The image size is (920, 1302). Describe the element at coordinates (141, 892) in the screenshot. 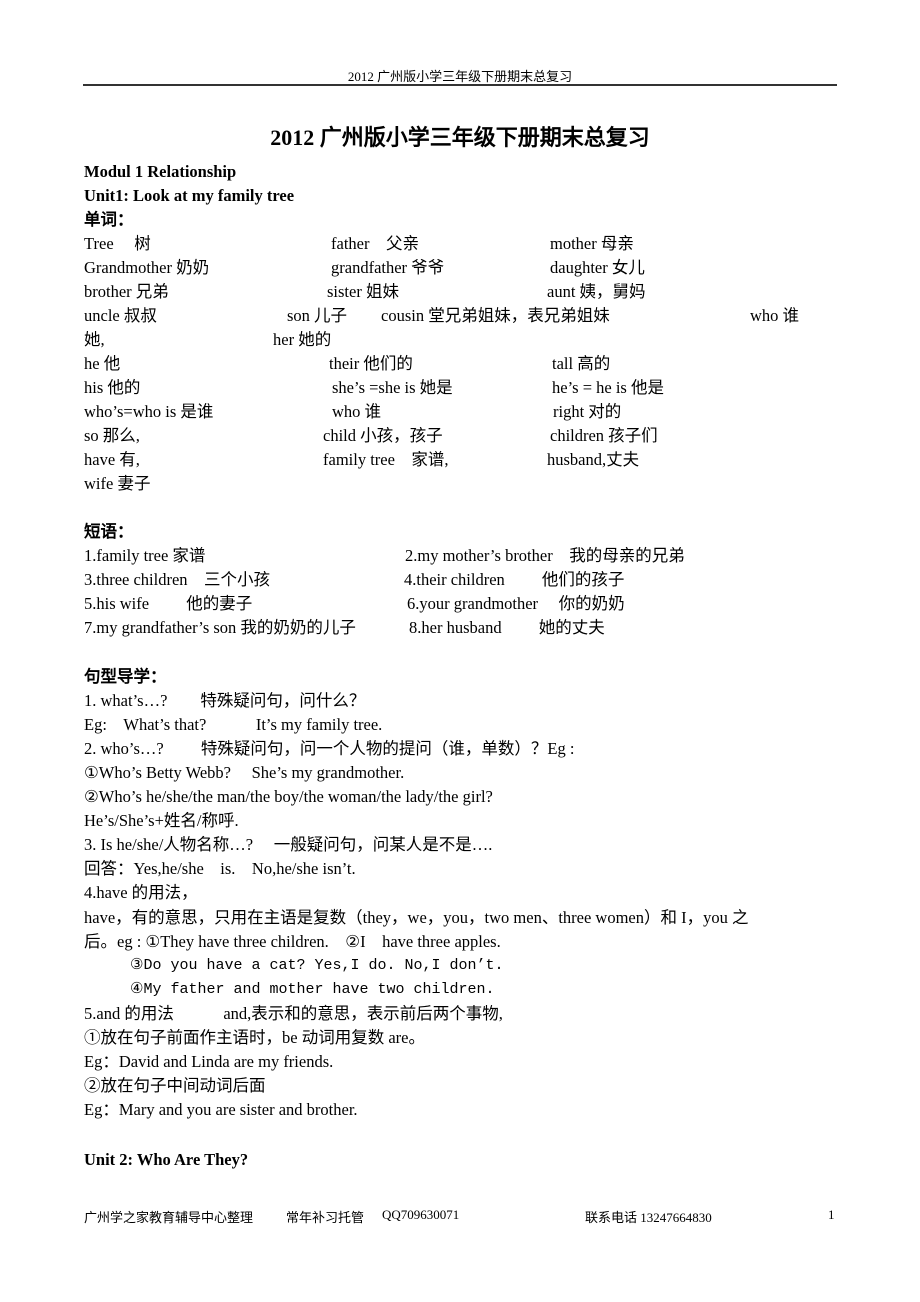

I see `sentence-line: 4.have 的用法，` at that location.